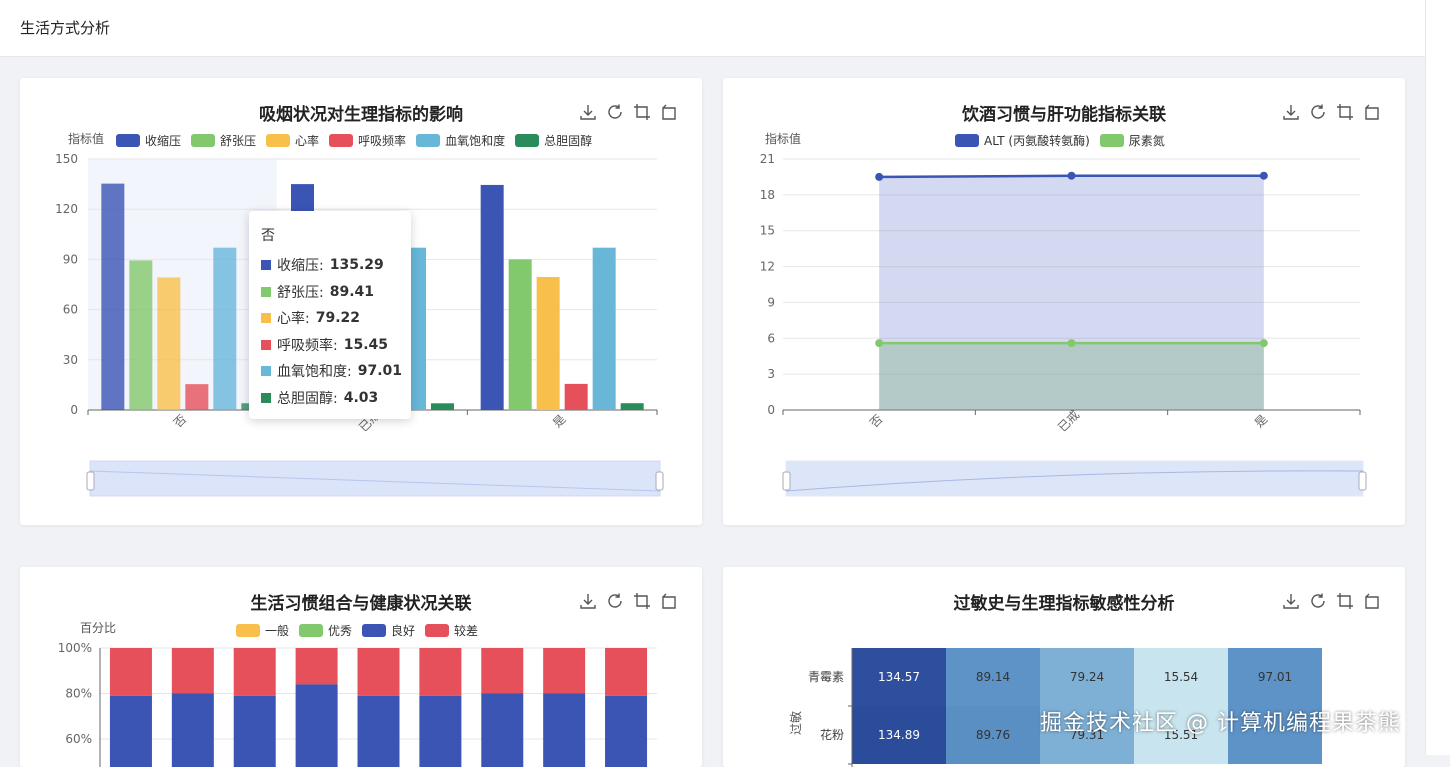 The image size is (1450, 767). Describe the element at coordinates (70, 360) in the screenshot. I see `y-tick-label: 30` at that location.